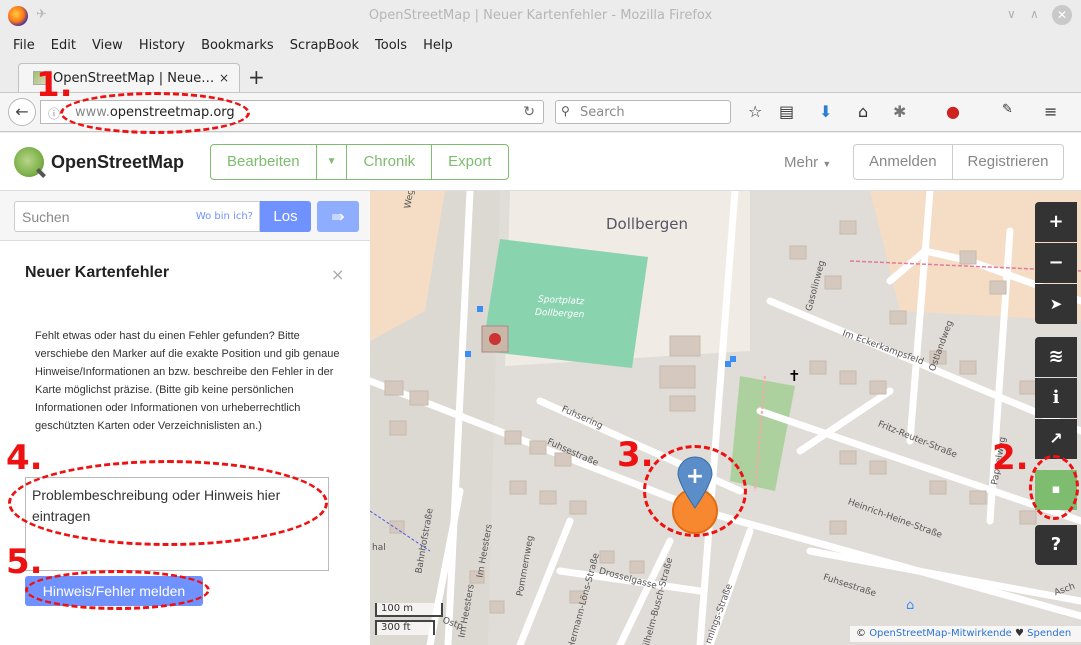 Image resolution: width=1081 pixels, height=645 pixels. Describe the element at coordinates (827, 164) in the screenshot. I see `chevron-down-icon: ▼` at that location.